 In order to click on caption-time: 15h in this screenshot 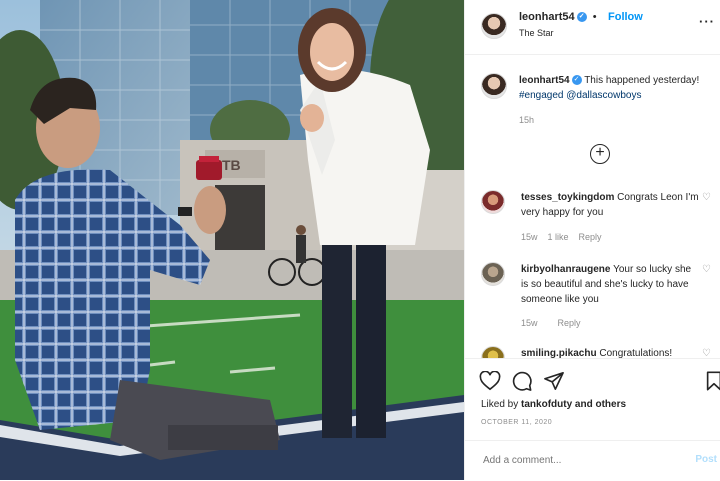, I will do `click(527, 120)`.